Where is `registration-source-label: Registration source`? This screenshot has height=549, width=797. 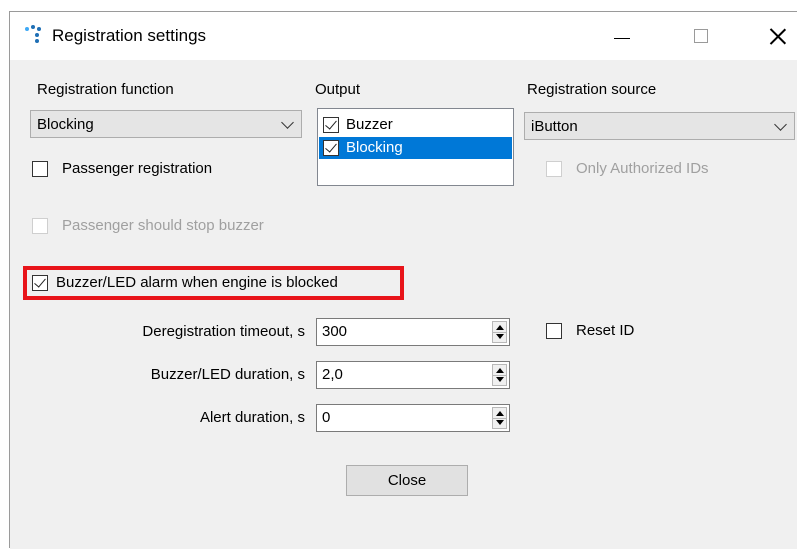 registration-source-label: Registration source is located at coordinates (592, 89).